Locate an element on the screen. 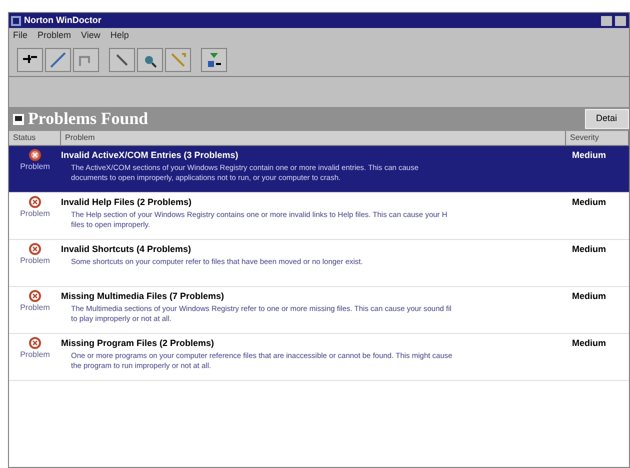 The image size is (630, 468). menu-item: Help is located at coordinates (119, 35).